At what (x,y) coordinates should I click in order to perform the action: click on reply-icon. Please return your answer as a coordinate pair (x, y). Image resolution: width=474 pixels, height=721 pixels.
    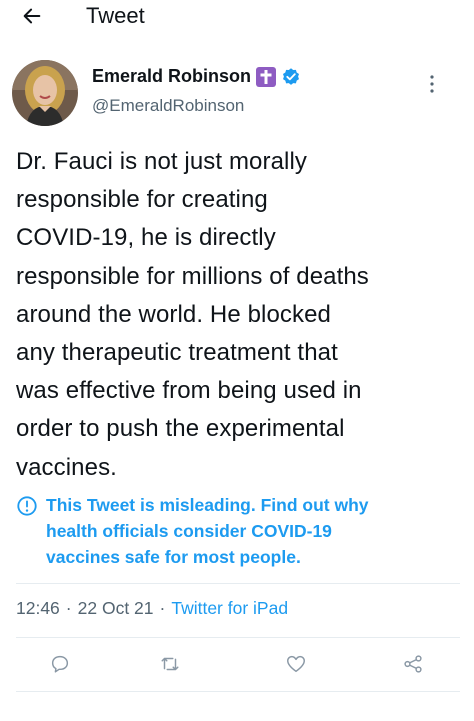
    Looking at the image, I should click on (60, 664).